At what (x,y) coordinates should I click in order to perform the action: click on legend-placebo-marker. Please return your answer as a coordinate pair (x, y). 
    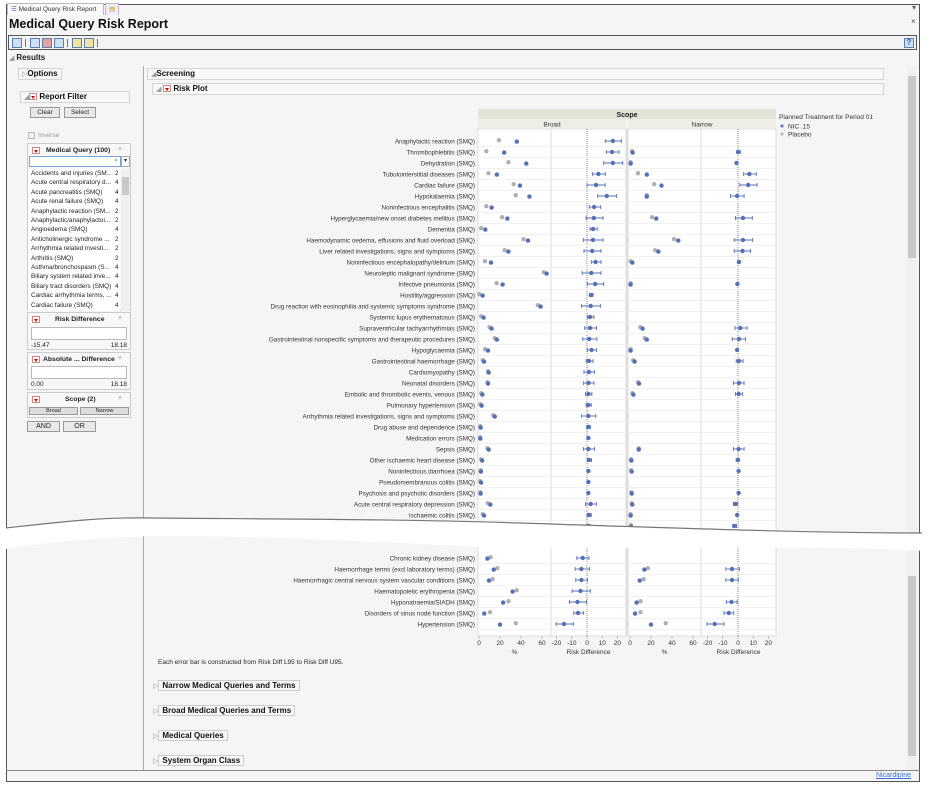
    Looking at the image, I should click on (782, 134).